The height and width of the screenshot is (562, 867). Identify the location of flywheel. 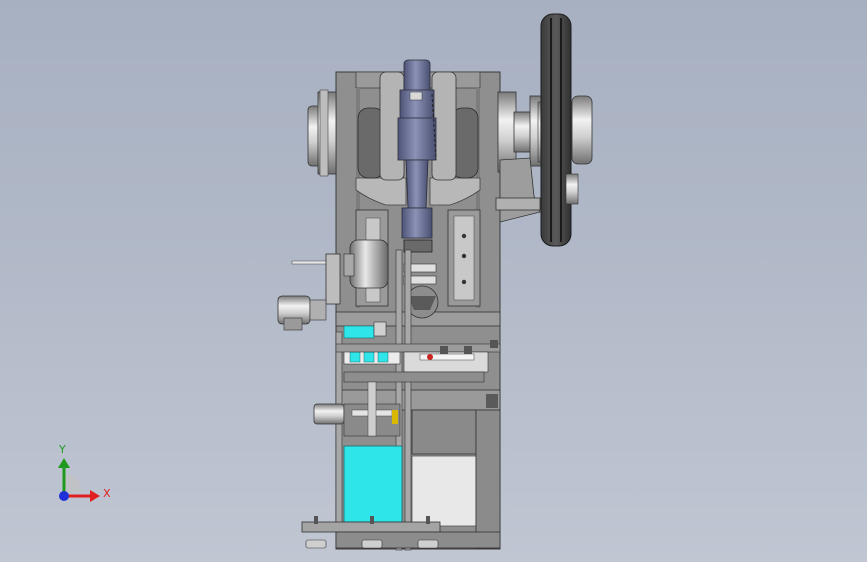
(565, 130).